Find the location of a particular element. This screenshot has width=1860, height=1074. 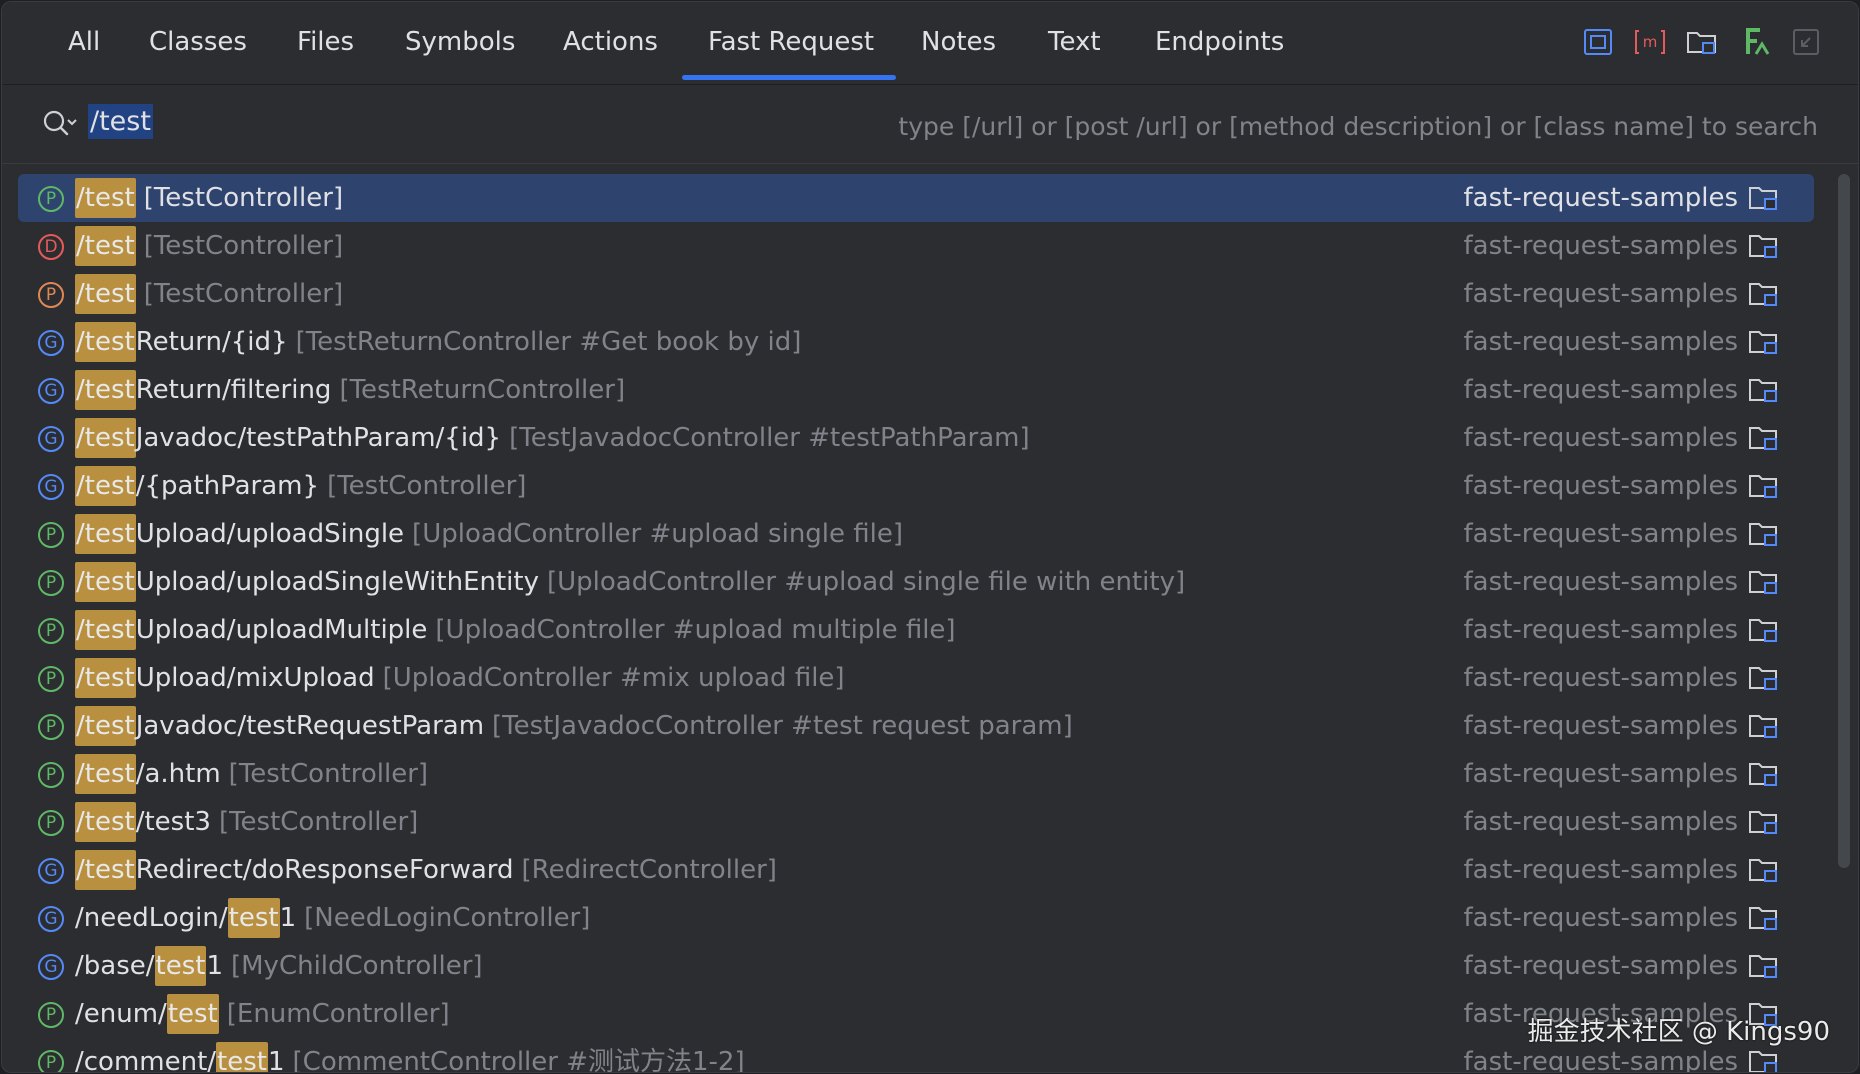

http-method-icon: D is located at coordinates (51, 247).